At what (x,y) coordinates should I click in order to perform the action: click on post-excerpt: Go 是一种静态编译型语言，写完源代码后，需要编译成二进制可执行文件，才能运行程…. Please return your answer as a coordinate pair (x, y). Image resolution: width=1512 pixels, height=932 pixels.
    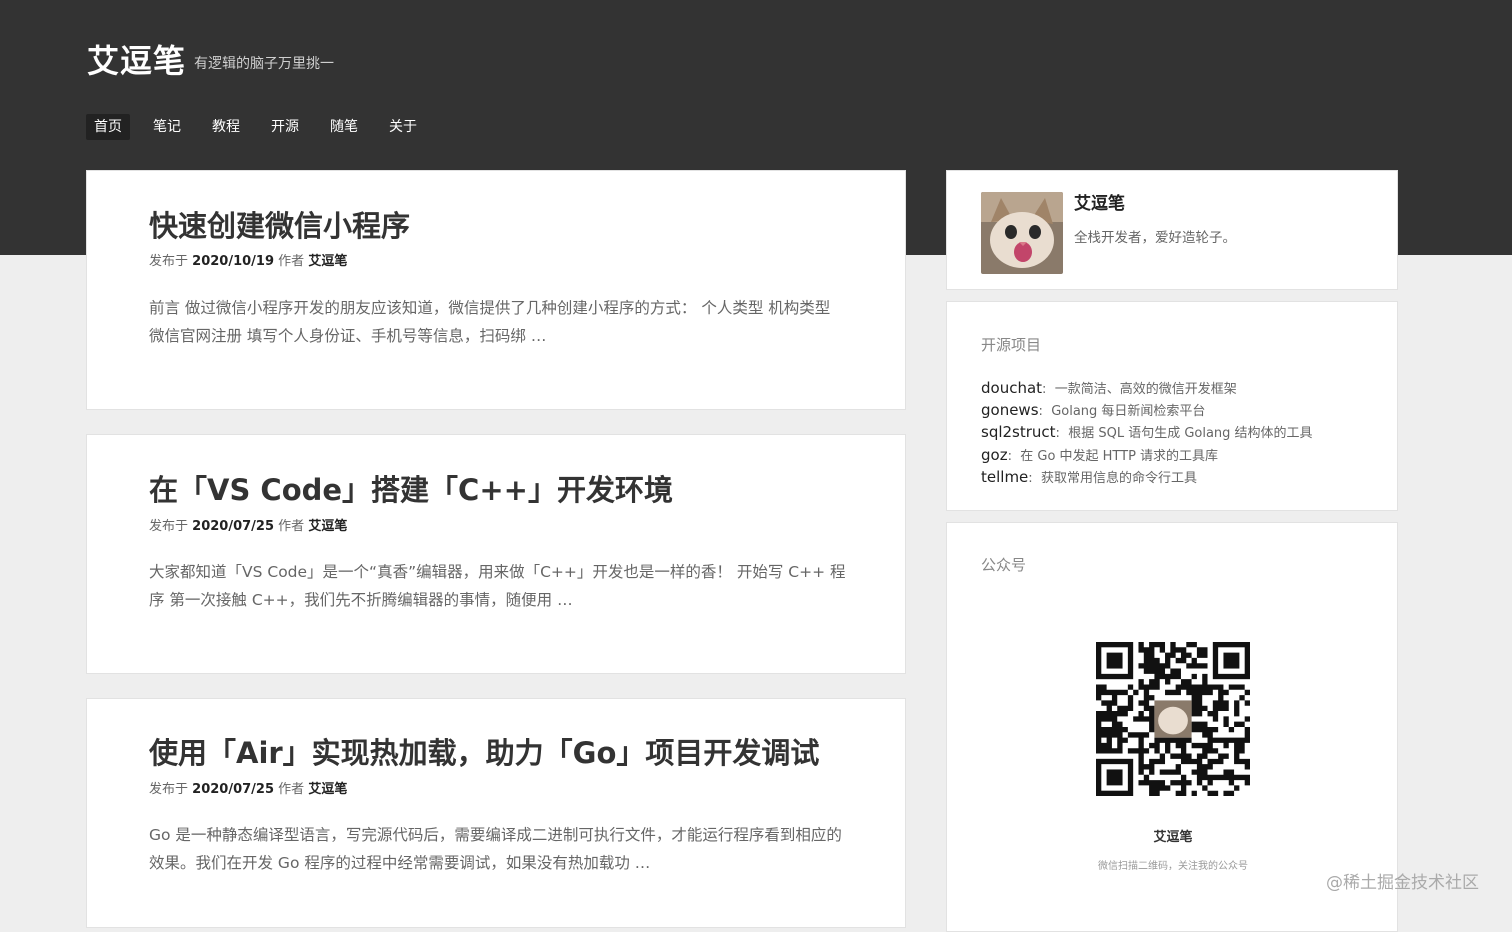
    Looking at the image, I should click on (495, 849).